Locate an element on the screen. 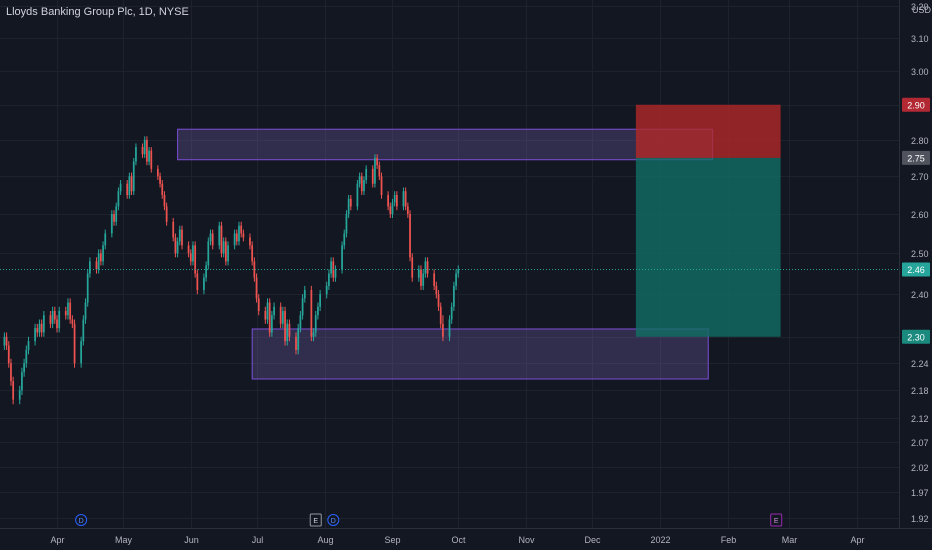  stop-price-label: 2.90 is located at coordinates (916, 105).